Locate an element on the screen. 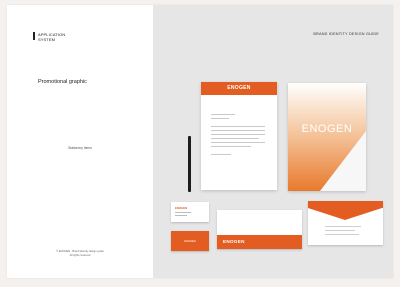 The width and height of the screenshot is (400, 287). business-card-back: ENOGEN is located at coordinates (190, 241).